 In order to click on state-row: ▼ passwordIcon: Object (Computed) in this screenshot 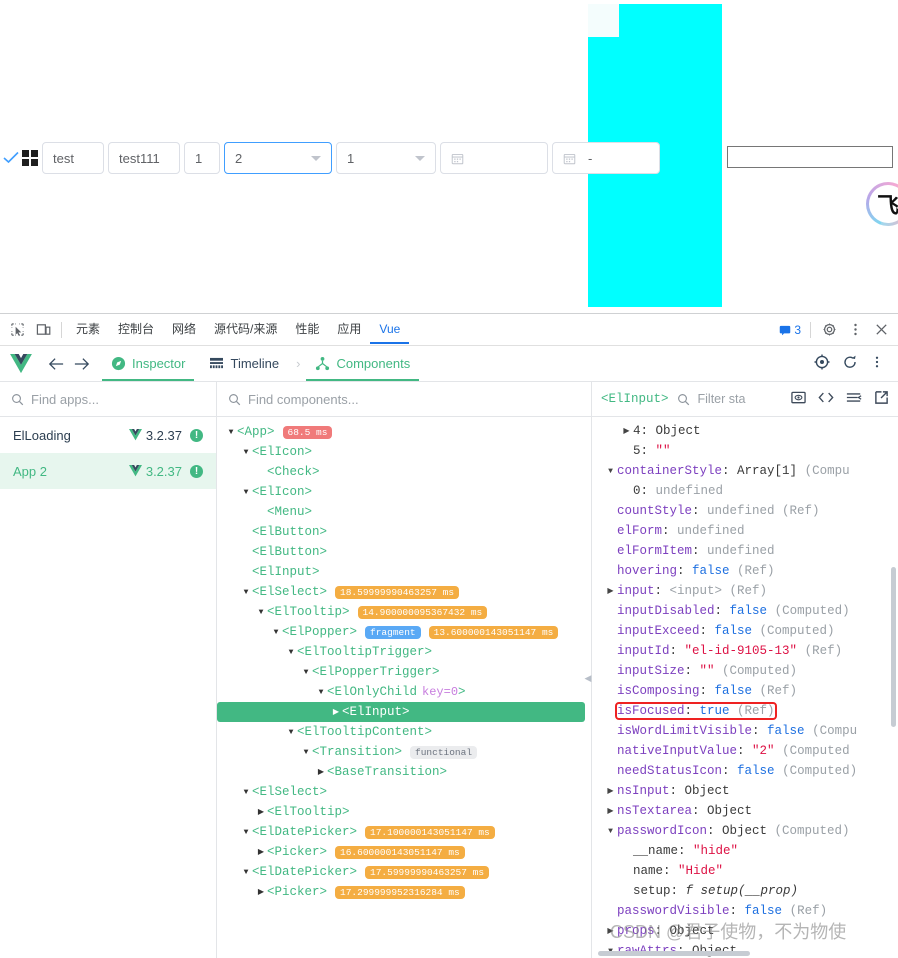, I will do `click(745, 831)`.